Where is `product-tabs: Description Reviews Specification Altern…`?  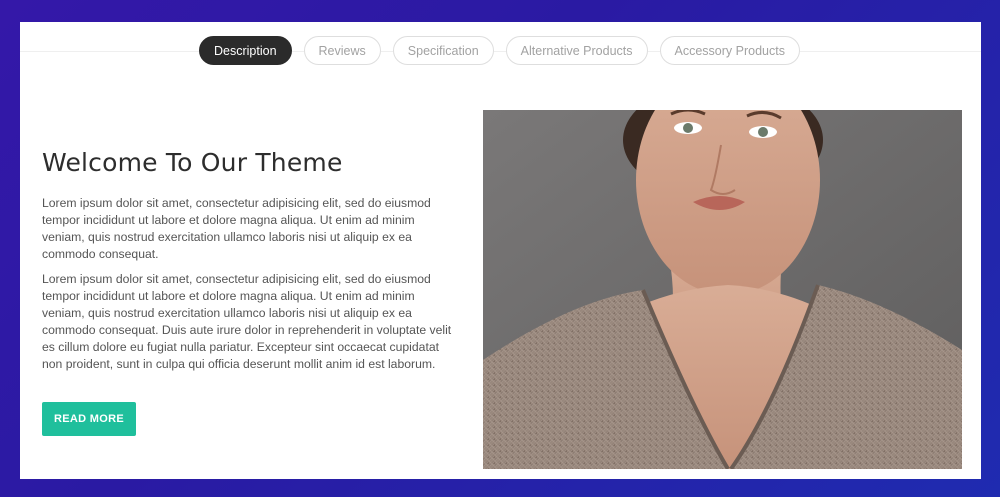 product-tabs: Description Reviews Specification Altern… is located at coordinates (499, 50).